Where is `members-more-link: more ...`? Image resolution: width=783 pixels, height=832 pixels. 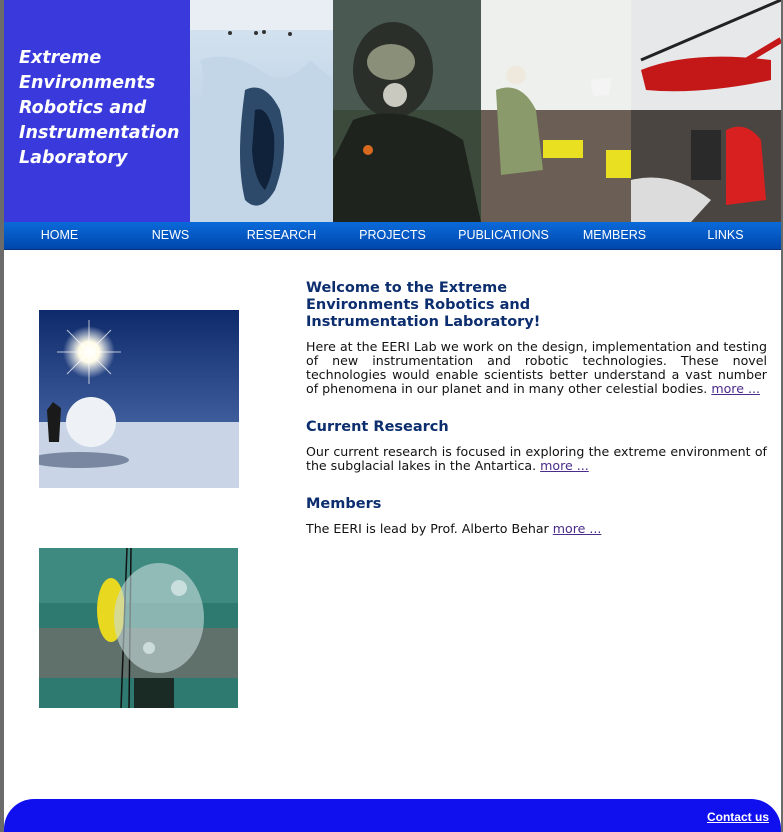
members-more-link: more ... is located at coordinates (577, 528).